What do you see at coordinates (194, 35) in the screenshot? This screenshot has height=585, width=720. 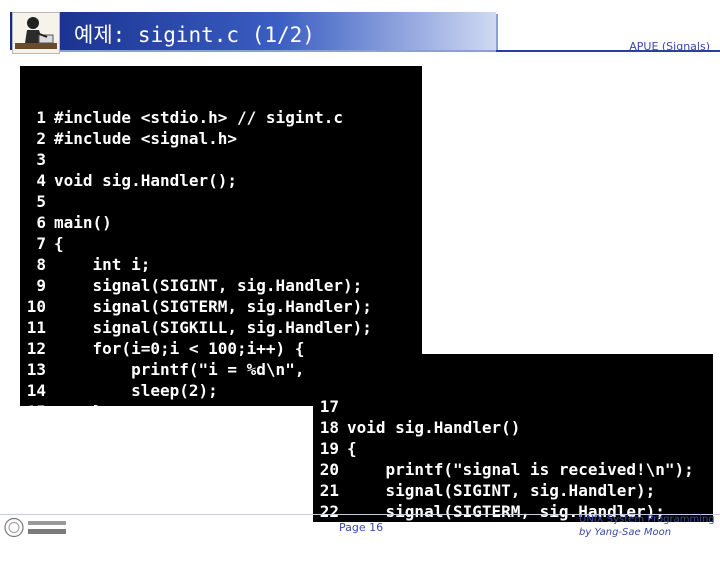 I see `page-title: 예제: sigint.c (1/2)` at bounding box center [194, 35].